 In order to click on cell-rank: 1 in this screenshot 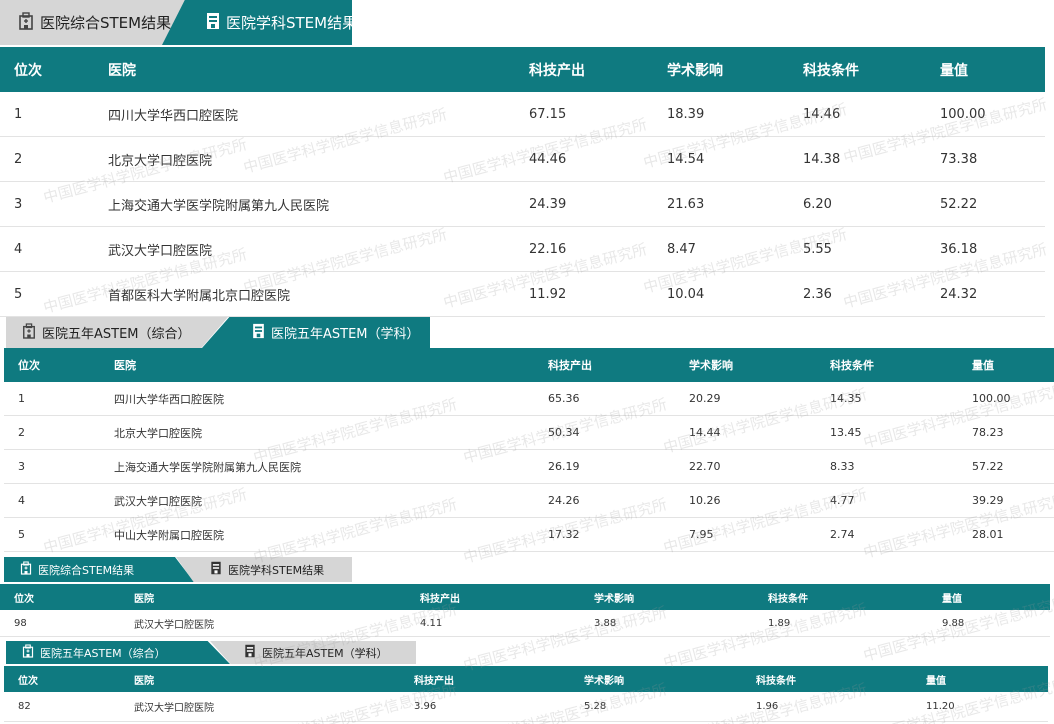, I will do `click(21, 398)`.